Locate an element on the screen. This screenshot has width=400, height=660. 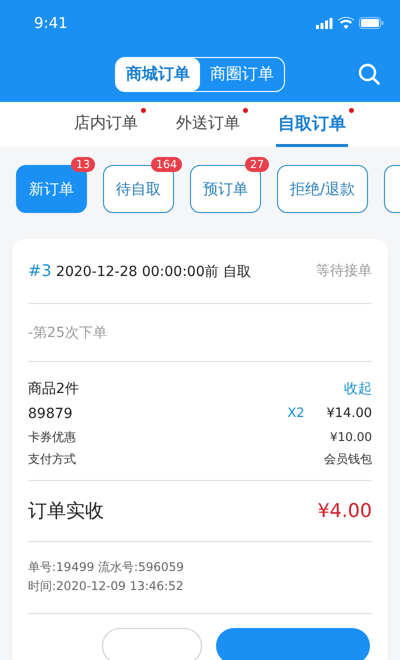
search-icon is located at coordinates (369, 74).